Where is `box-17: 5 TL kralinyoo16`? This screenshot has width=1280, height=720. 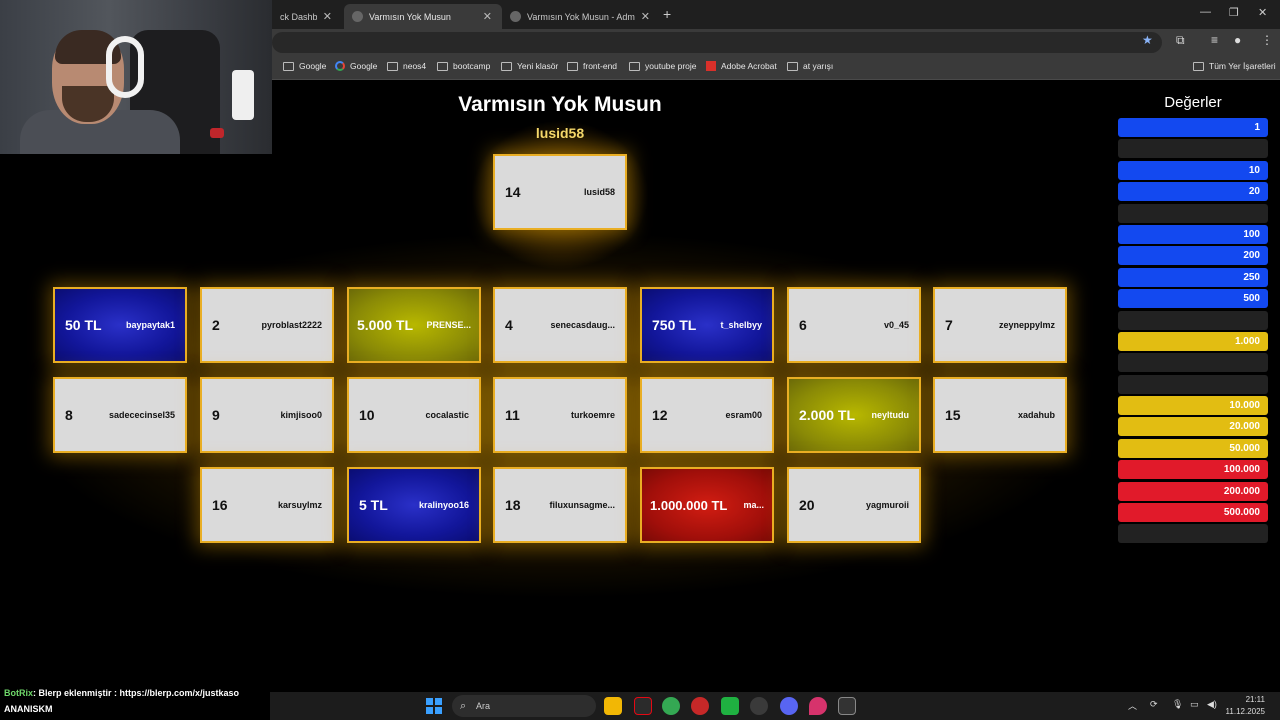
box-17: 5 TL kralinyoo16 is located at coordinates (414, 505).